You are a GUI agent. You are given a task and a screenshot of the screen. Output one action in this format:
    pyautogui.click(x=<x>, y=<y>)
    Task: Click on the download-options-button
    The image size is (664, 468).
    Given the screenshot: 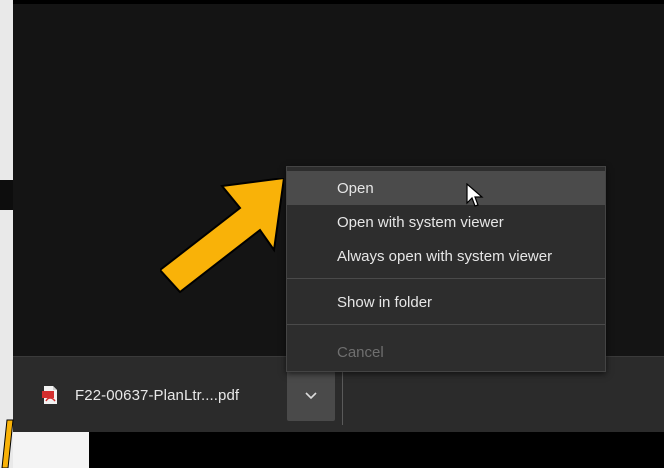 What is the action you would take?
    pyautogui.click(x=311, y=396)
    